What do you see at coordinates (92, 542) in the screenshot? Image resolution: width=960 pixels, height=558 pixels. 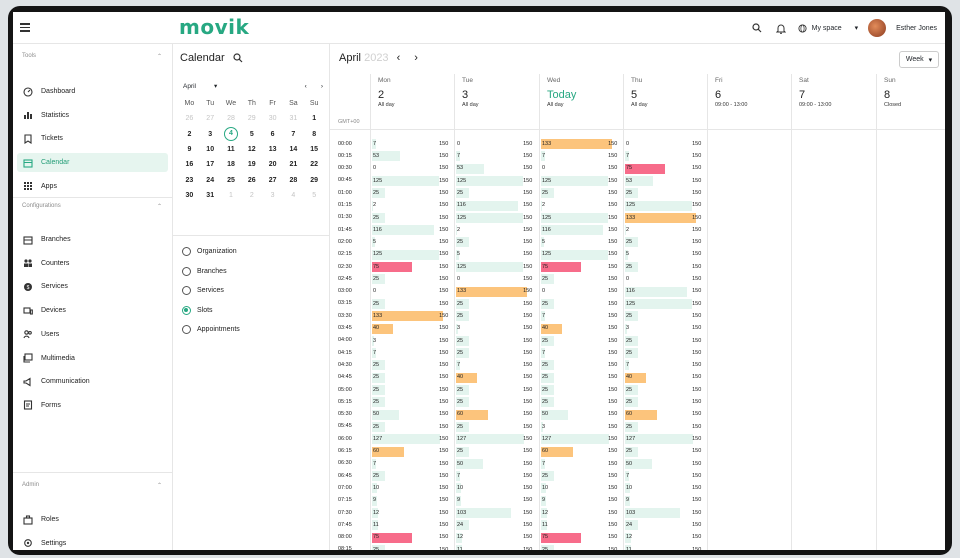 I see `sidebar-item-settings: Settings` at bounding box center [92, 542].